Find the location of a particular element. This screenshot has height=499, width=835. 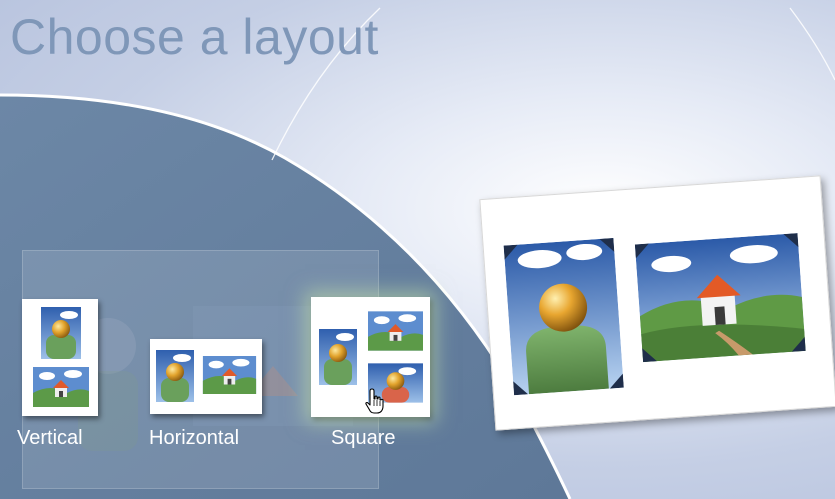

layout-label-horizontal: Horizontal is located at coordinates (194, 438).